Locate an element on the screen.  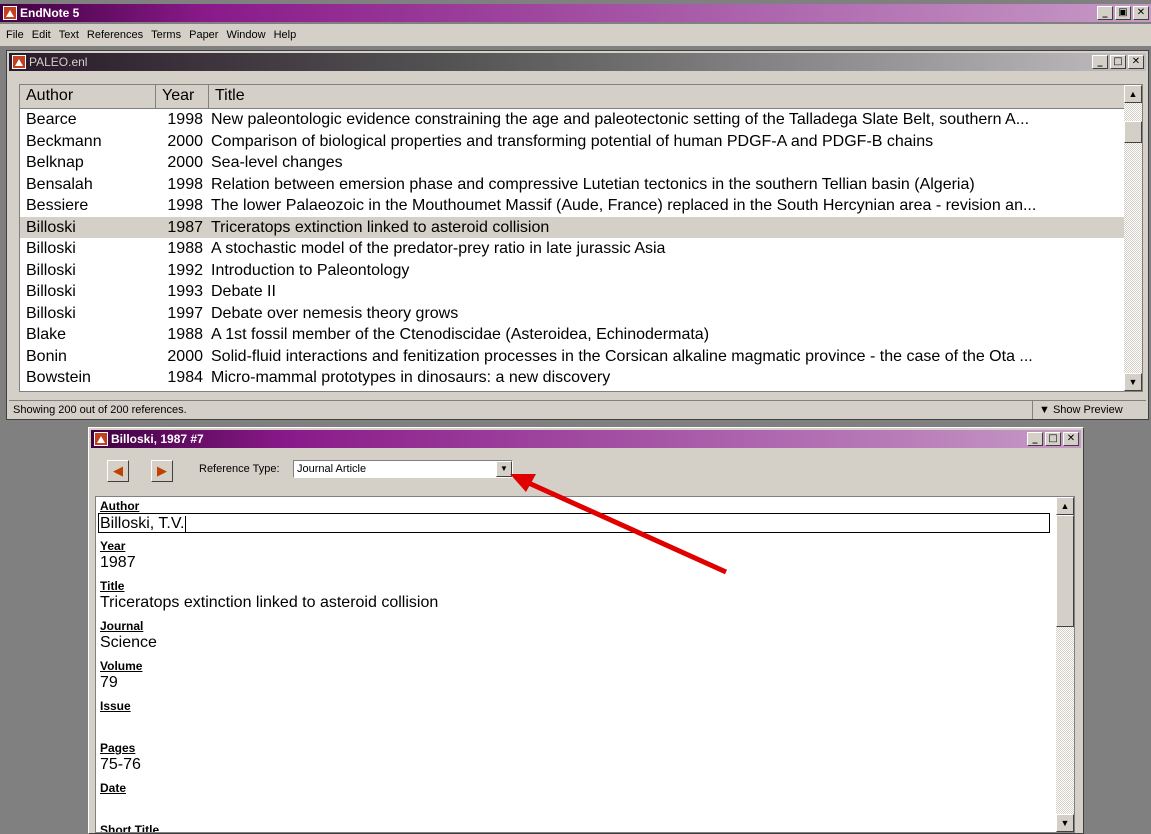
fields-scroll-up-button: ▲ is located at coordinates (1065, 506).